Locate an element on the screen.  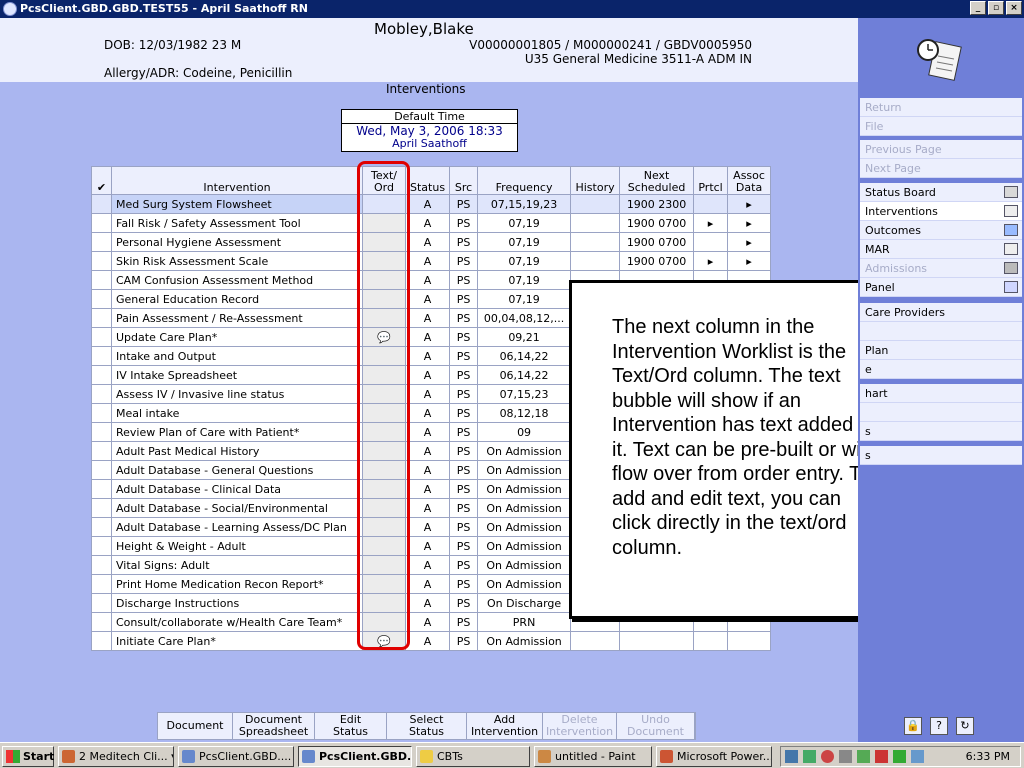
intervention-cell: Adult Database - General Questions is located at coordinates (237, 470).